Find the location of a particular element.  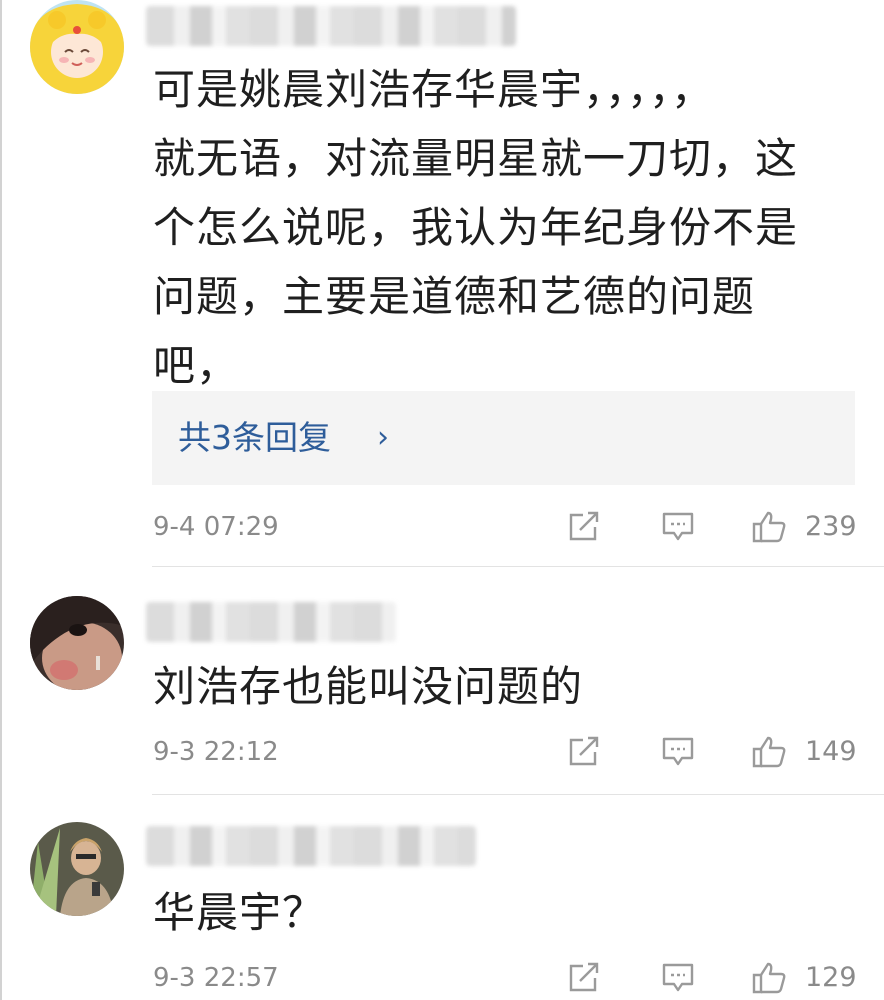

comment-text: 刘浩存也能叫没问题的 is located at coordinates (368, 686).